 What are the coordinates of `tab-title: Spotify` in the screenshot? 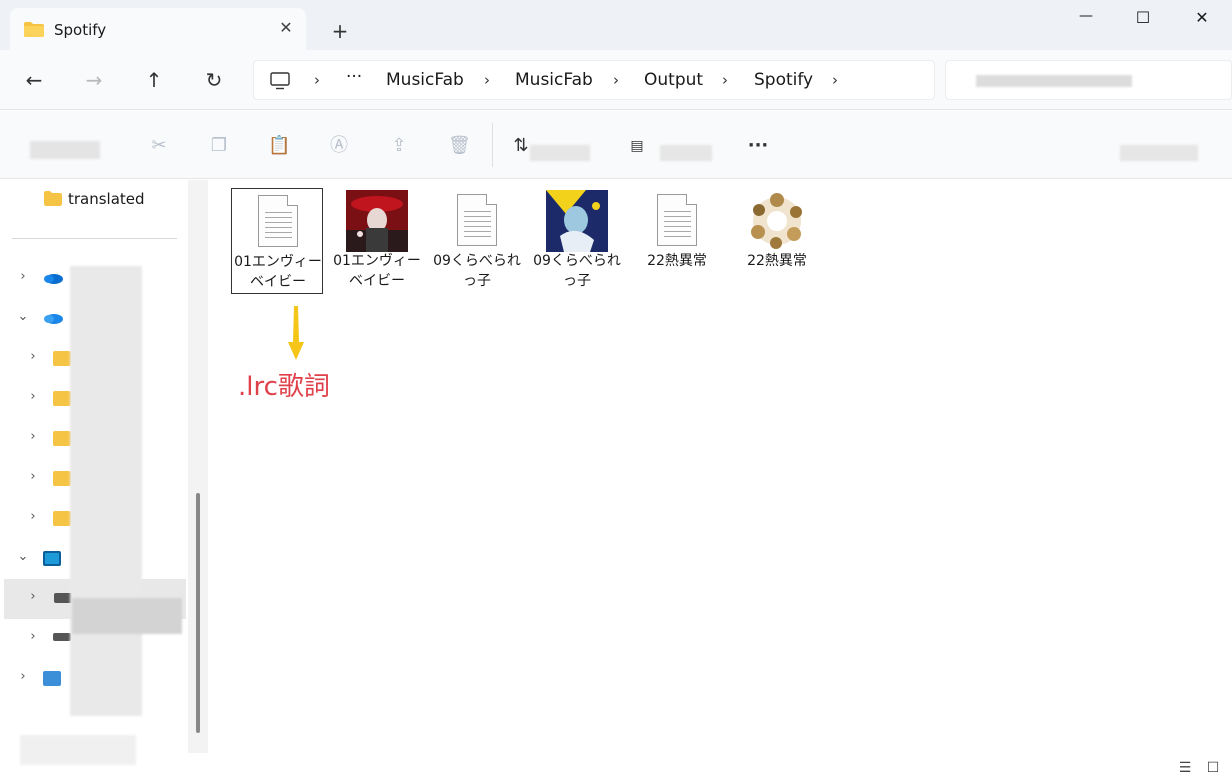 It's located at (80, 30).